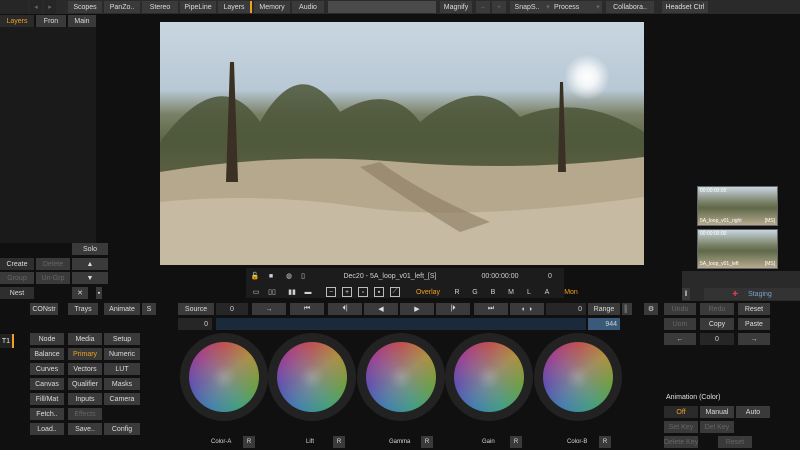  Describe the element at coordinates (85, 354) in the screenshot. I see `menu-primary: Primary` at that location.